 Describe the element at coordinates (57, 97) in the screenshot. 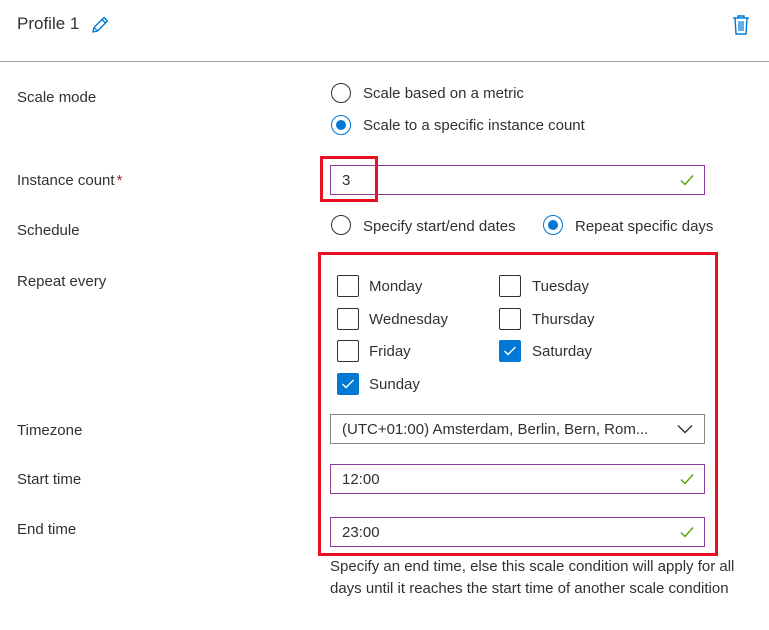

I see `scale-mode-label: Scale mode` at that location.